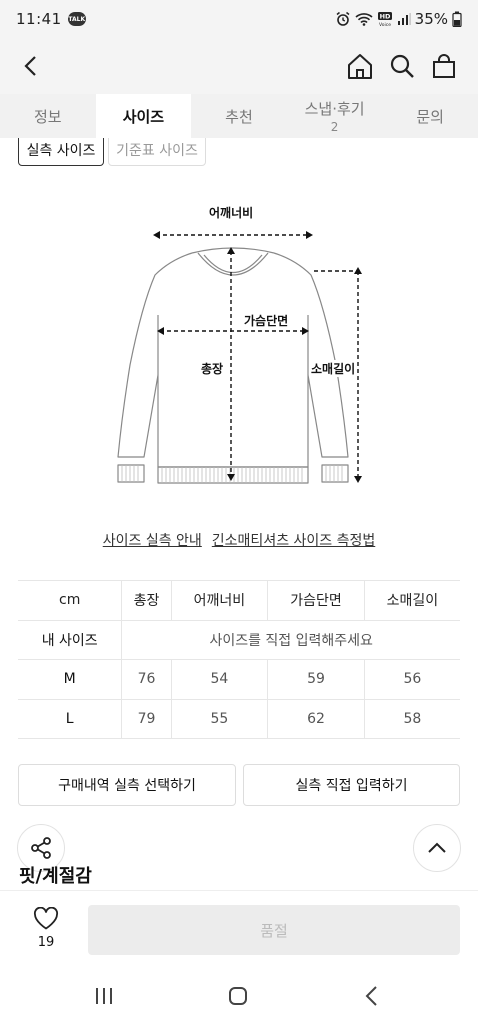 This screenshot has width=478, height=1024. Describe the element at coordinates (411, 718) in the screenshot. I see `table-cell: 58` at that location.